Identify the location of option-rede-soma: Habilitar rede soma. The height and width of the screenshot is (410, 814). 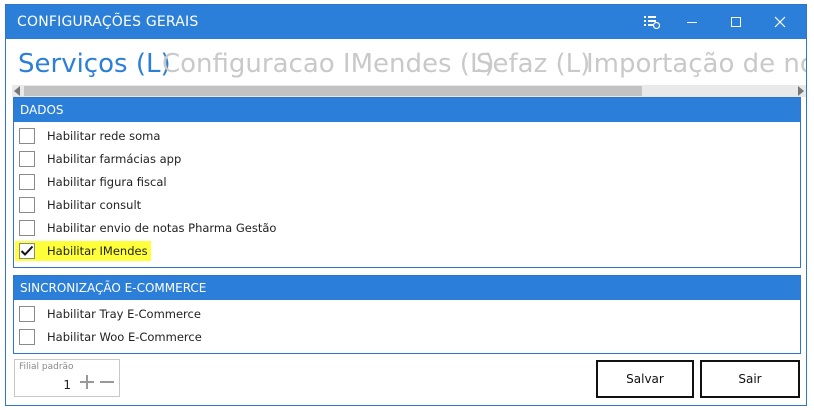
(87, 136).